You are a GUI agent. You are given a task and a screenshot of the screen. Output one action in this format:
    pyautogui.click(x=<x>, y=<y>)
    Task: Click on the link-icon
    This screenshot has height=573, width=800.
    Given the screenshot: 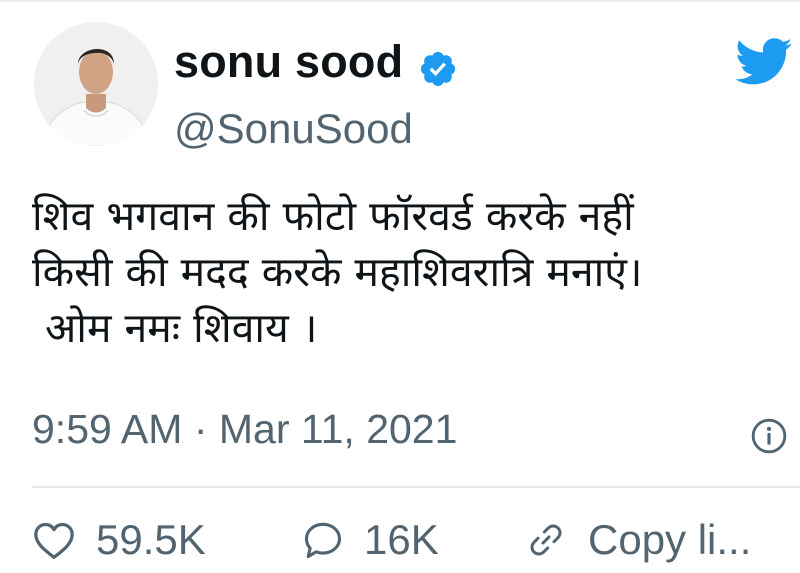 What is the action you would take?
    pyautogui.click(x=546, y=540)
    